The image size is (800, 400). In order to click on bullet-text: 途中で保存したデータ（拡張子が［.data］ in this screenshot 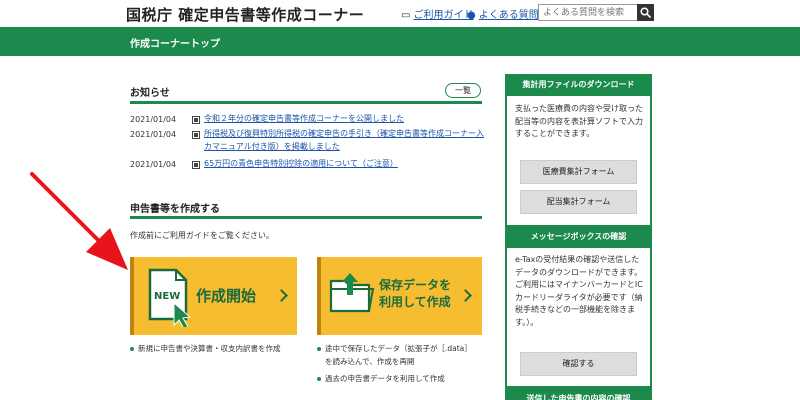, I will do `click(398, 348)`.